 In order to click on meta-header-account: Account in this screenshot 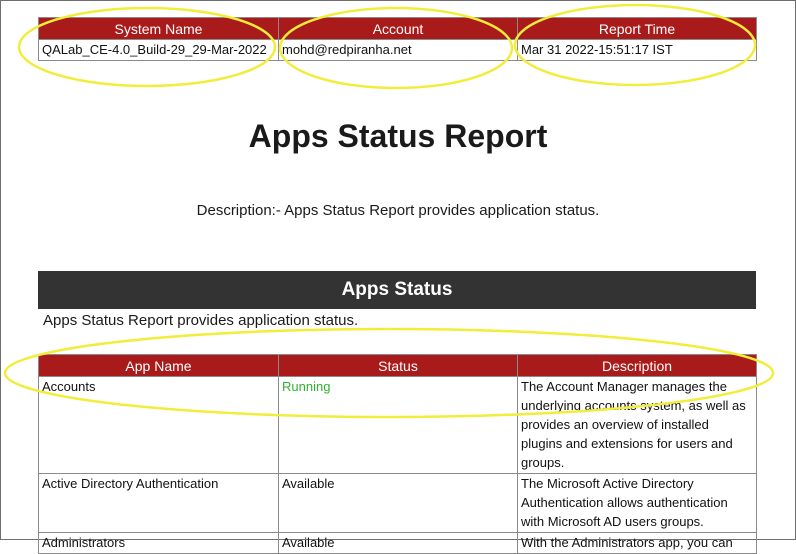, I will do `click(398, 28)`.